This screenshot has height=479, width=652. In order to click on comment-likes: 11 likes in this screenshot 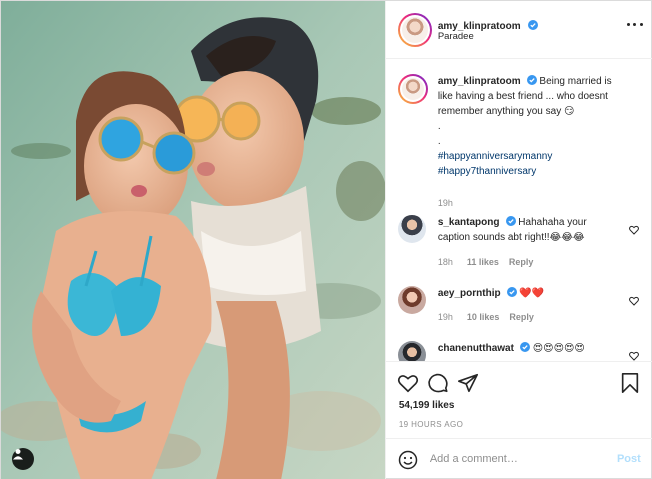, I will do `click(483, 262)`.